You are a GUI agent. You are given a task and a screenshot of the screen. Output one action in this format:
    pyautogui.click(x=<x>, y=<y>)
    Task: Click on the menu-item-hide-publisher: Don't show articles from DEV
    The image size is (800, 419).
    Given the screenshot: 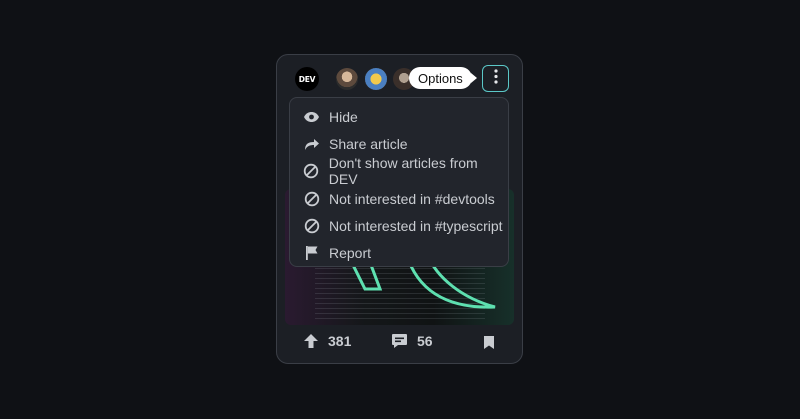 What is the action you would take?
    pyautogui.click(x=399, y=171)
    